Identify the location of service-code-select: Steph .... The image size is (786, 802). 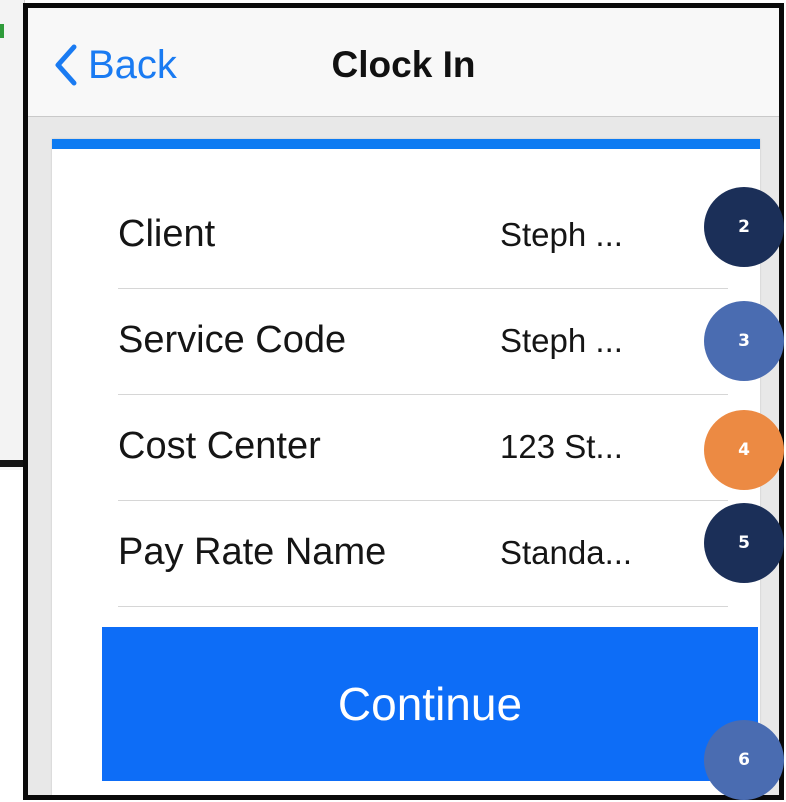
(614, 342).